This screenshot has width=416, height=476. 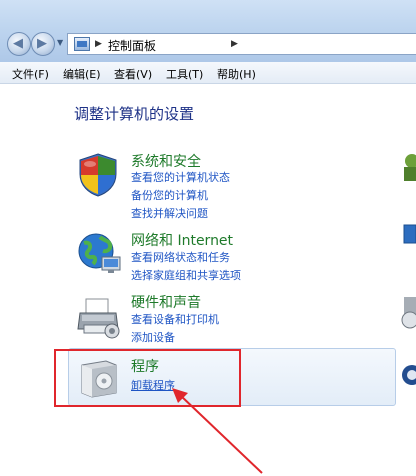 What do you see at coordinates (217, 431) in the screenshot?
I see `annotation-arrow-icon` at bounding box center [217, 431].